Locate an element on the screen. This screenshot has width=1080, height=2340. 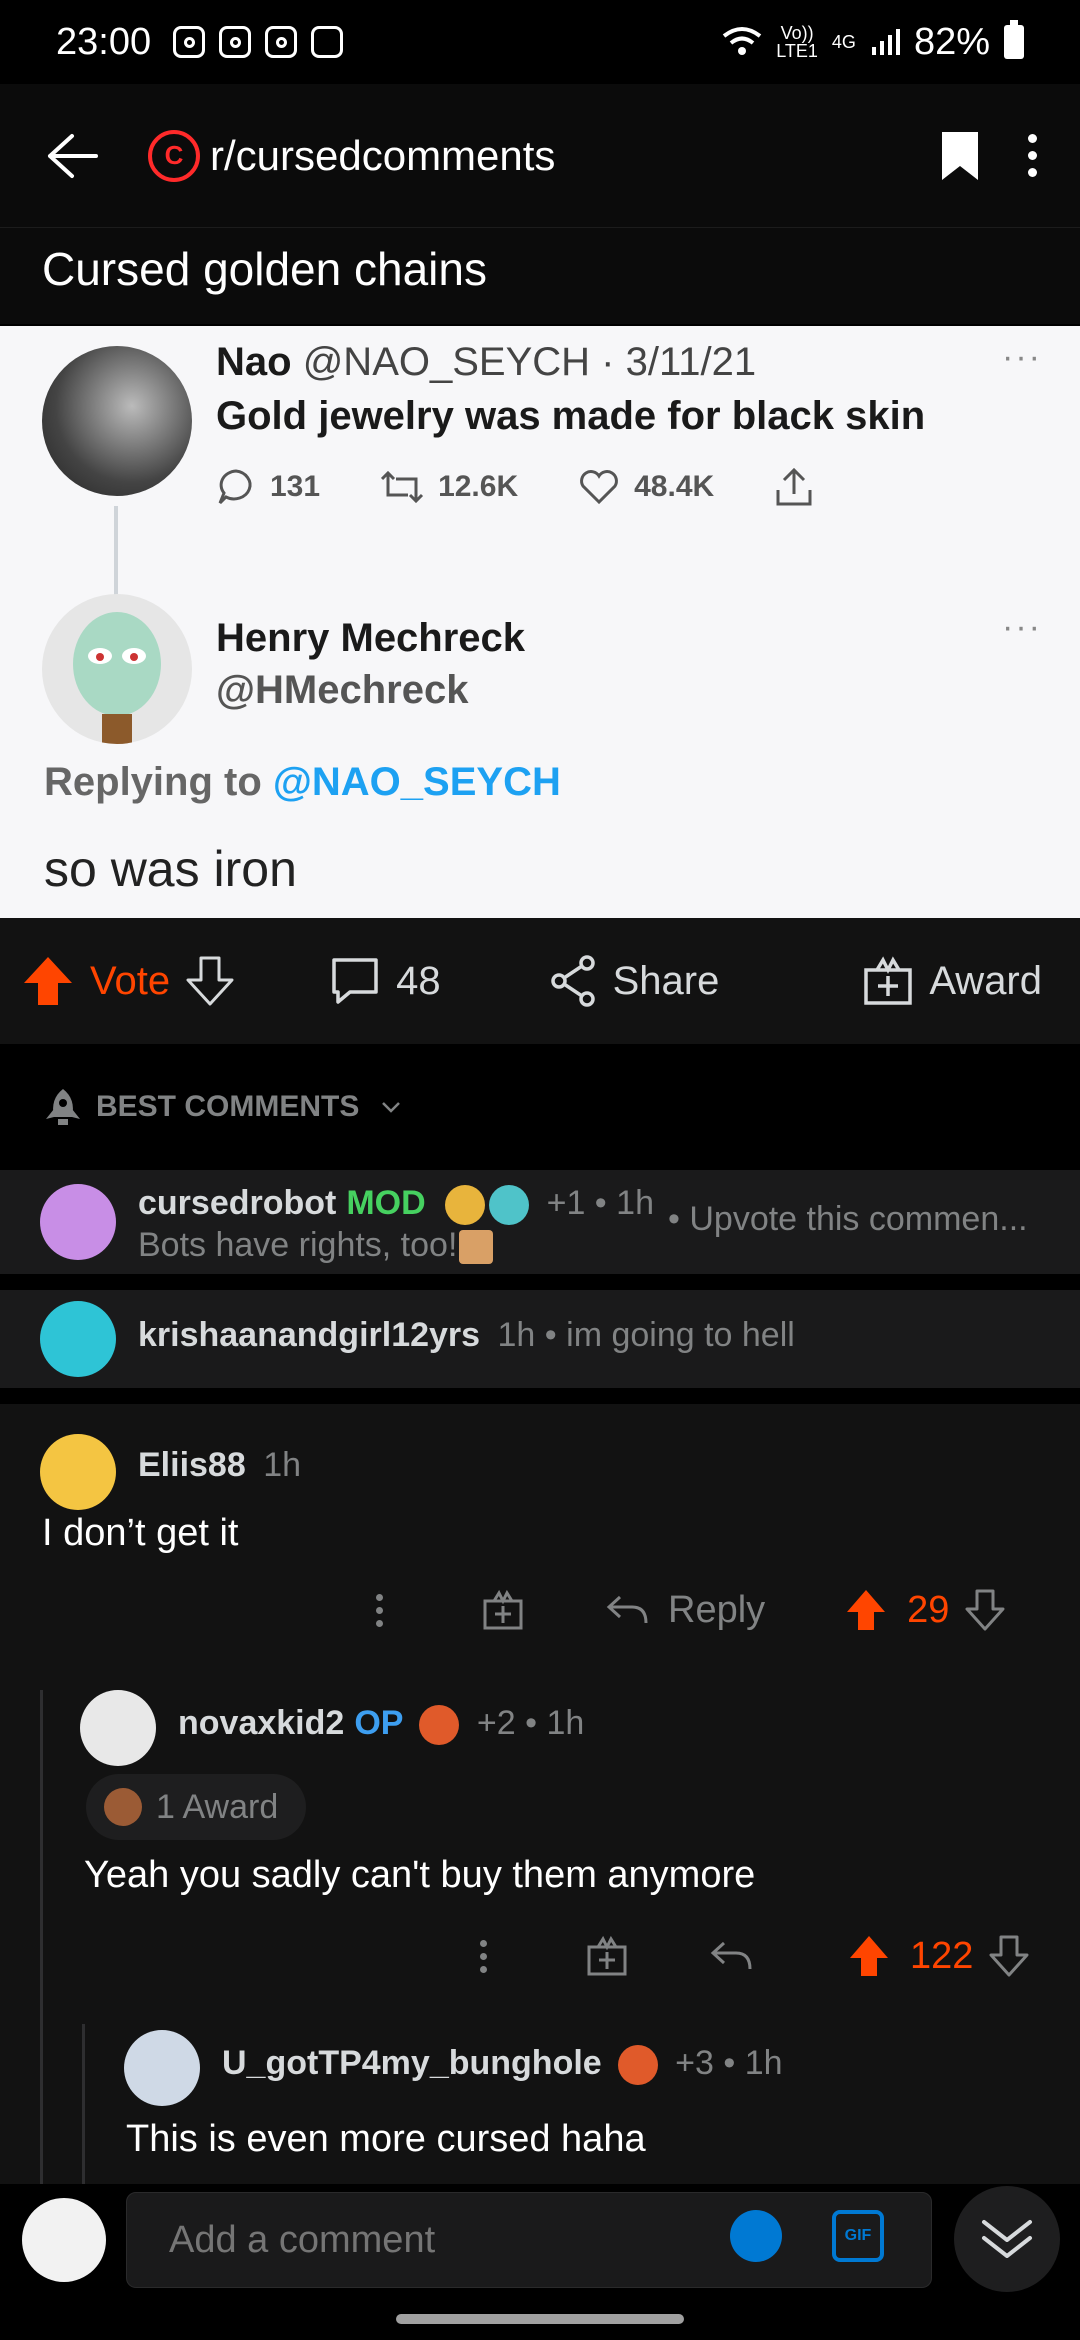
tweet-share is located at coordinates (794, 487).